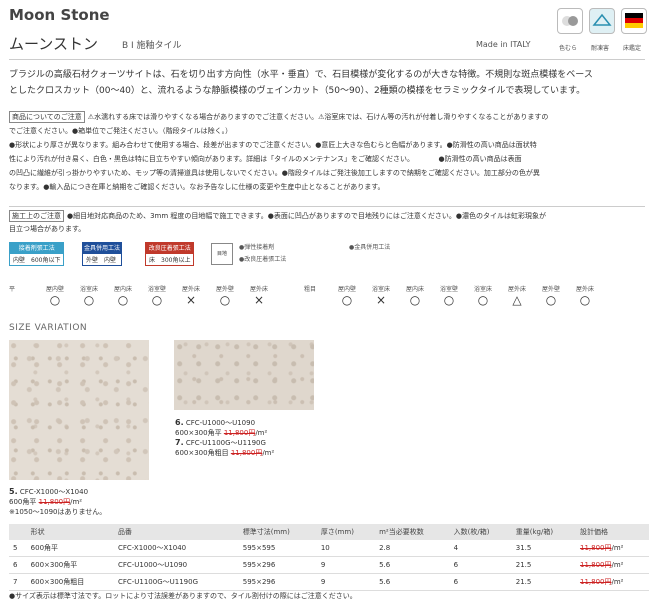 The width and height of the screenshot is (655, 606). Describe the element at coordinates (599, 48) in the screenshot. I see `badge-label: 耐凍害` at that location.